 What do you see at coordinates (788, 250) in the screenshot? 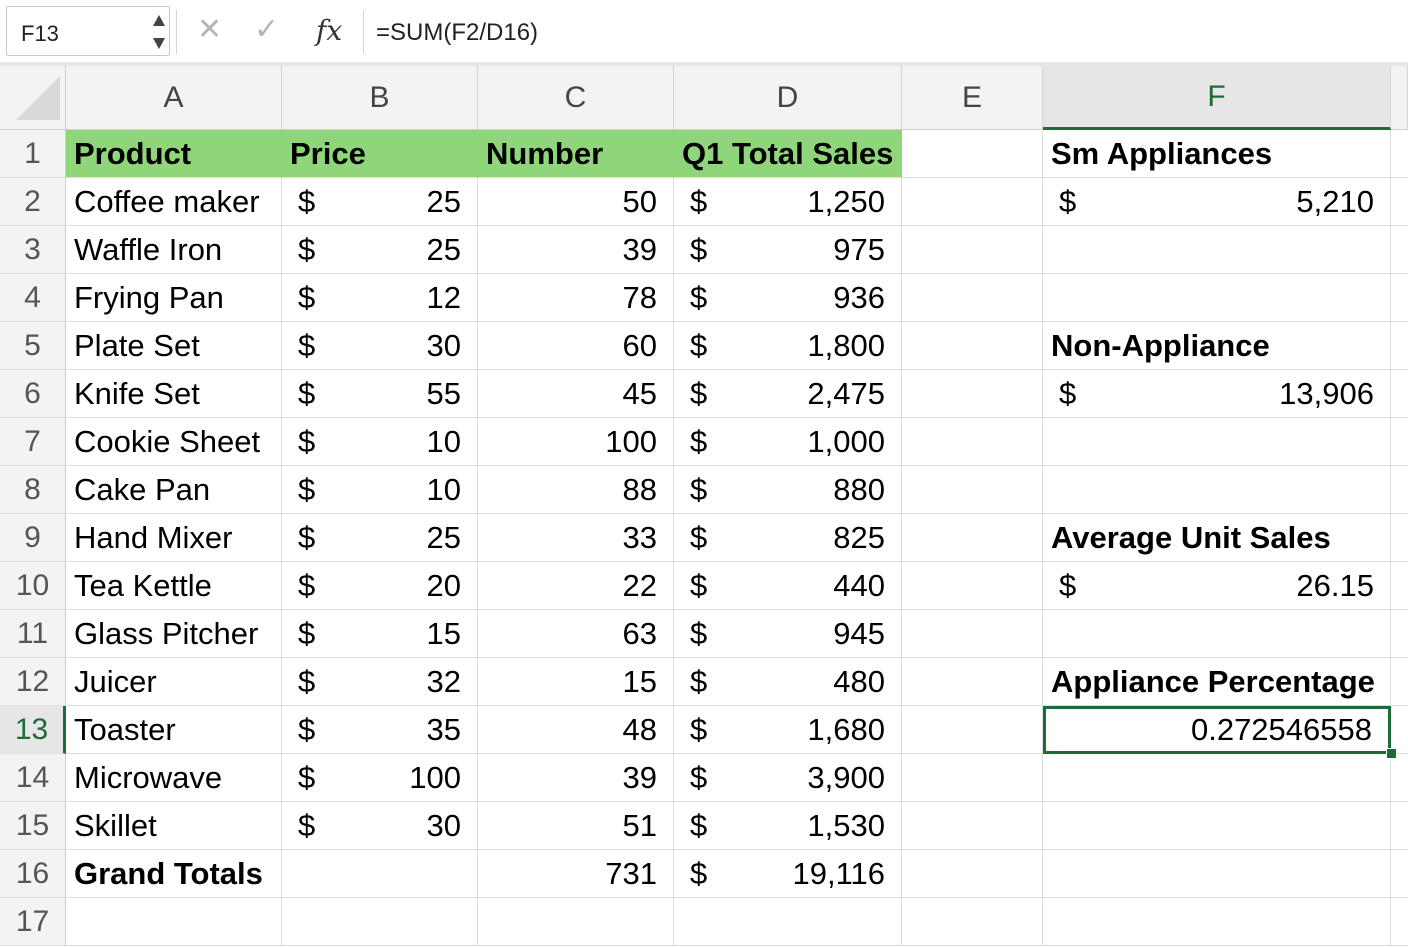
I see `sales-cell: $975` at bounding box center [788, 250].